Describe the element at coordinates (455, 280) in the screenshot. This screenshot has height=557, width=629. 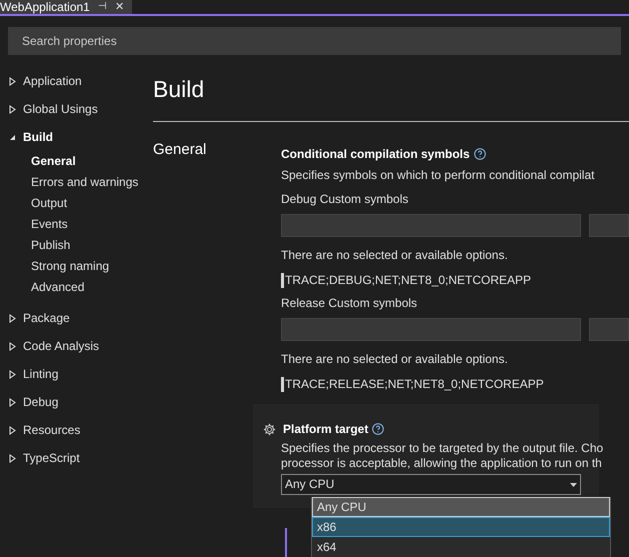
I see `symbols-value: TRACE;DEBUG;NET;NET8_0;NETCOREAPP` at that location.